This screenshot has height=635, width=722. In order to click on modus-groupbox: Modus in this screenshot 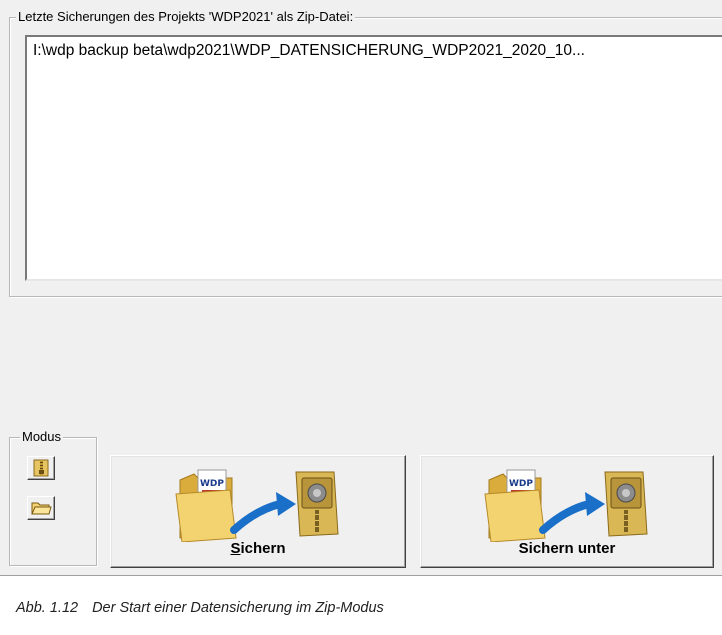, I will do `click(53, 497)`.